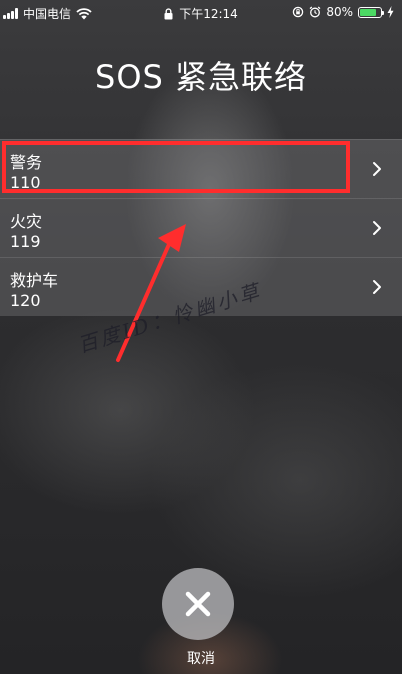  I want to click on lock-icon, so click(168, 13).